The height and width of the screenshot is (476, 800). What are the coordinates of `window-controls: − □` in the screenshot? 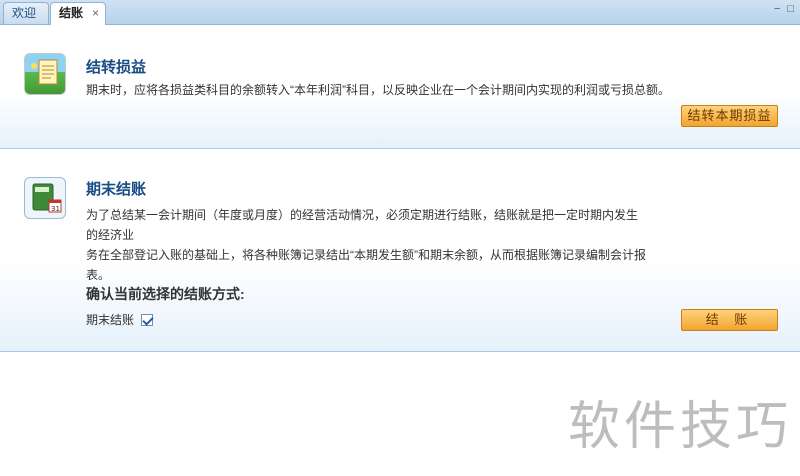 It's located at (785, 9).